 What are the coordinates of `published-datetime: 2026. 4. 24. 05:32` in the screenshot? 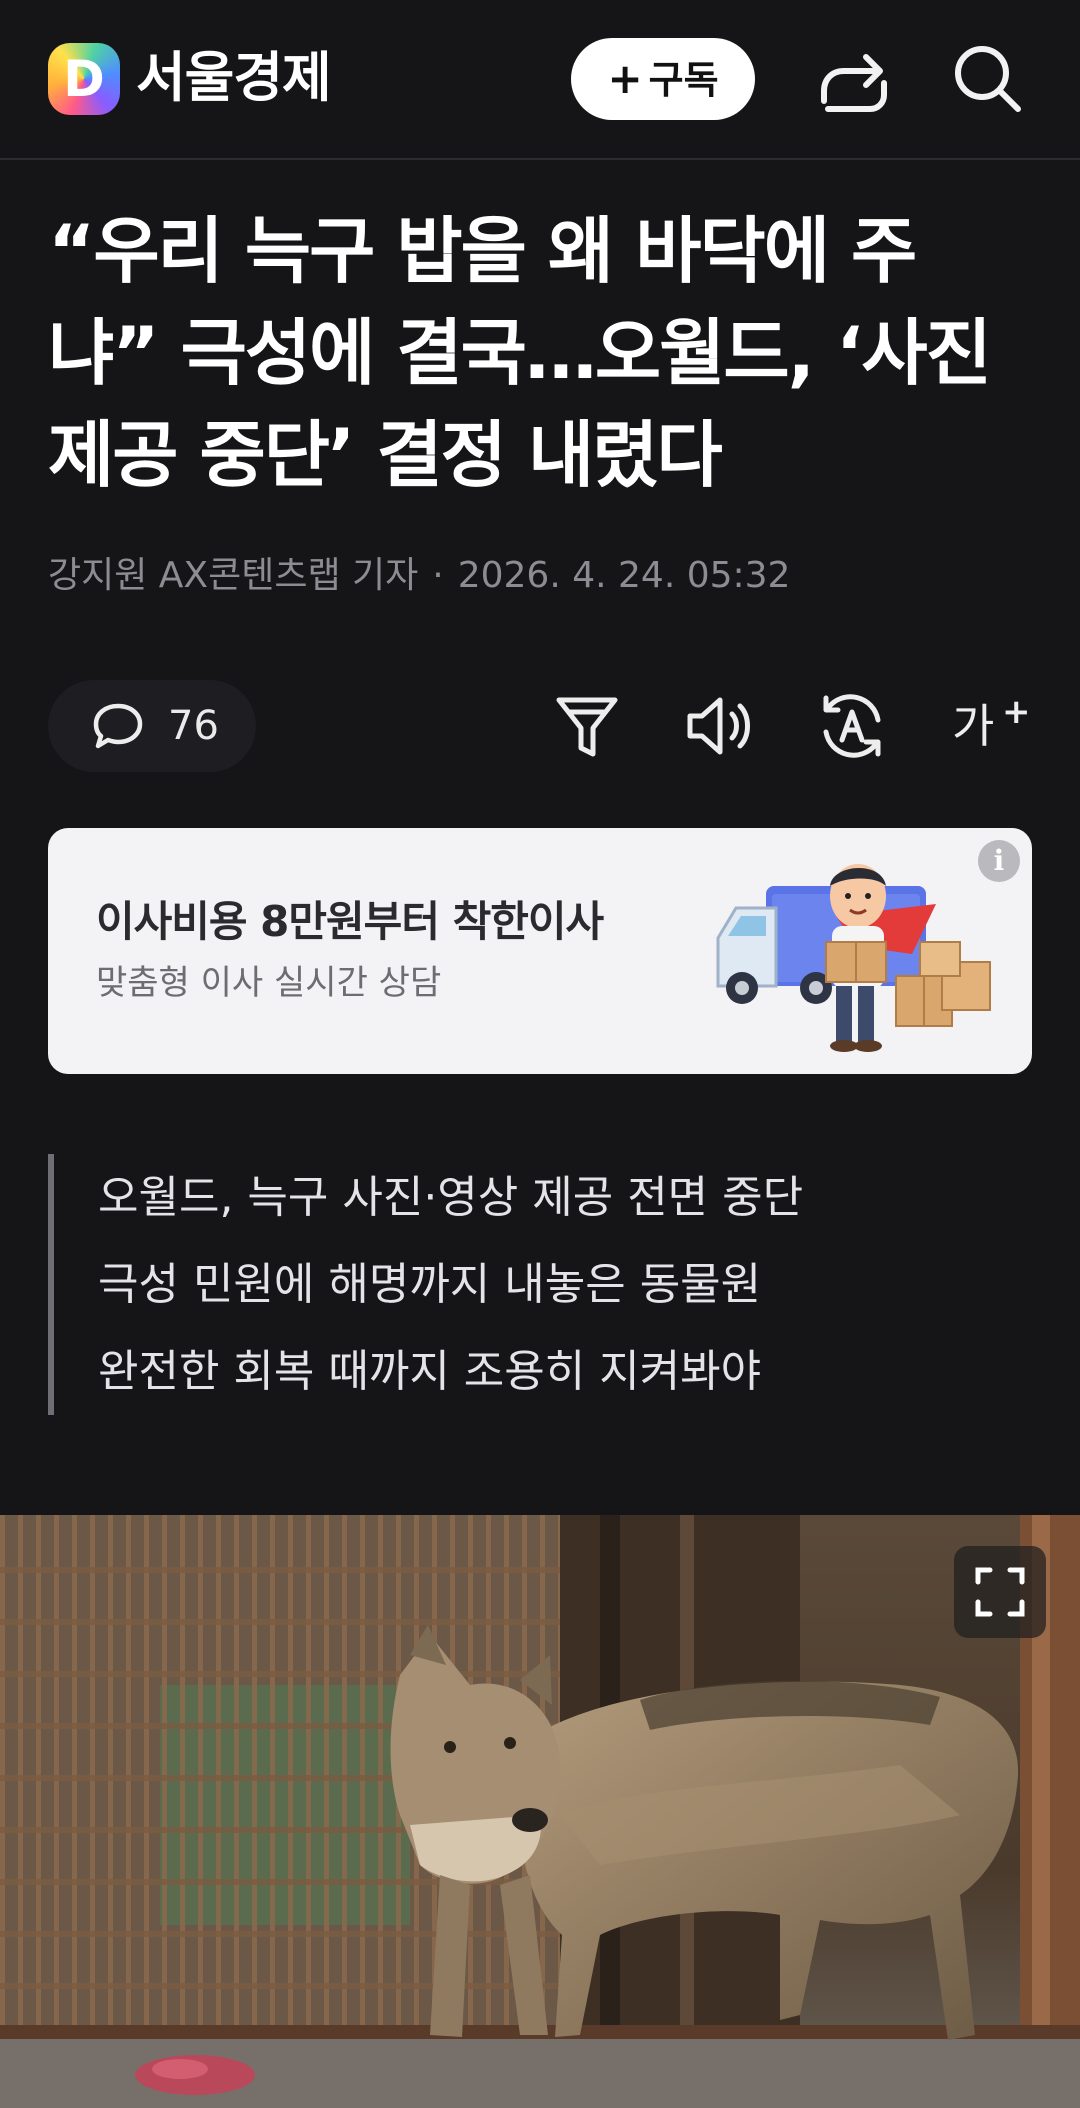 It's located at (624, 575).